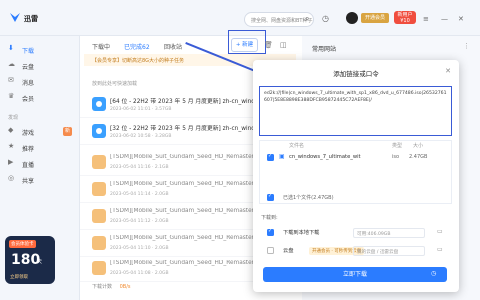 The image size is (480, 300). Describe the element at coordinates (11, 80) in the screenshot. I see `message-icon: ✉` at that location.